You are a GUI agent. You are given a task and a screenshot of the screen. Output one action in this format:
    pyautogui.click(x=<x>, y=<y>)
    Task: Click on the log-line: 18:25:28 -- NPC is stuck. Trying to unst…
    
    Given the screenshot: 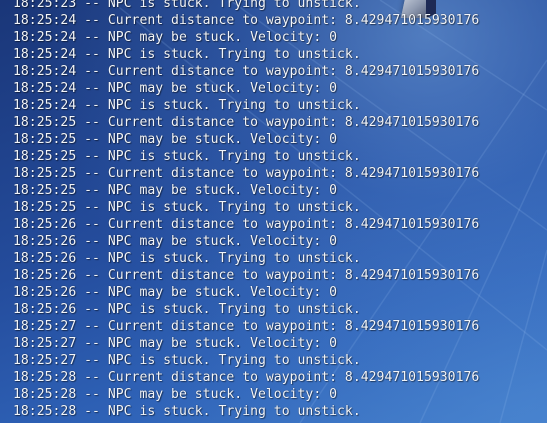 What is the action you would take?
    pyautogui.click(x=187, y=411)
    